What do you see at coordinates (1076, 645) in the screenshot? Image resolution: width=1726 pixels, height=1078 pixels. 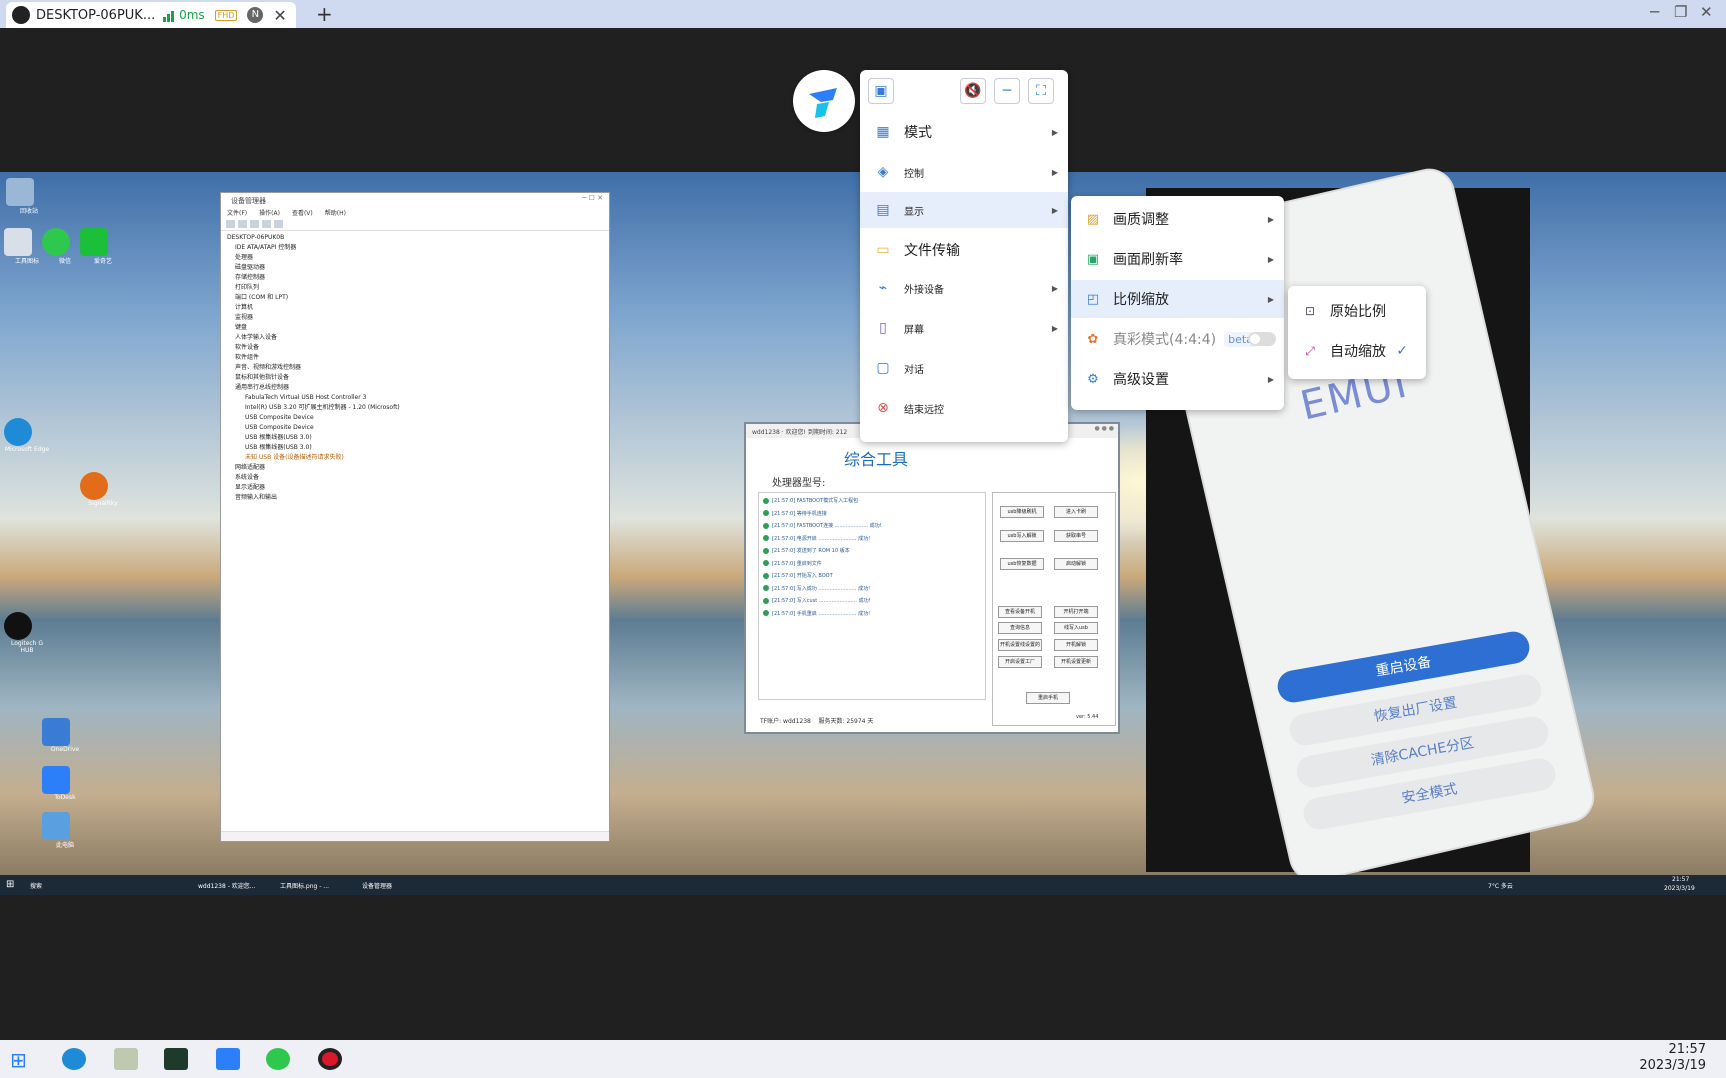 I see `tool-button: 开机解锁` at bounding box center [1076, 645].